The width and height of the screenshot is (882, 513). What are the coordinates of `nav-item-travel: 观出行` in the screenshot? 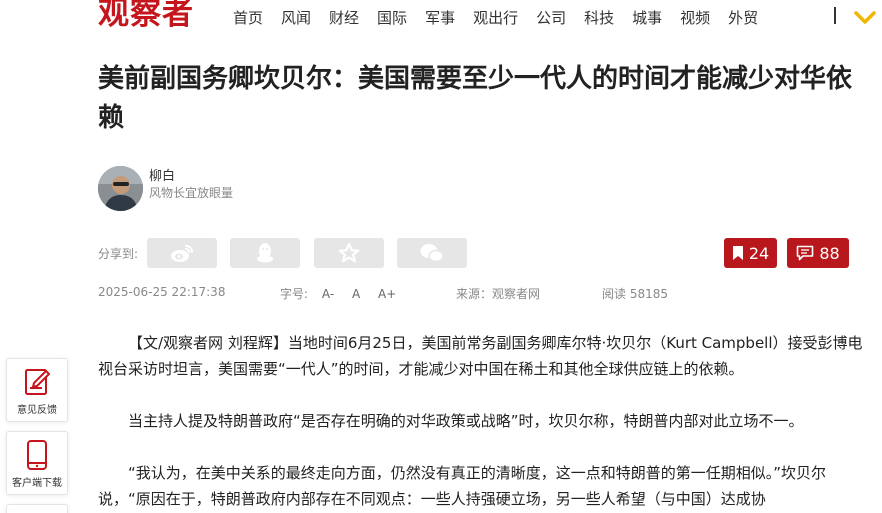 It's located at (495, 17).